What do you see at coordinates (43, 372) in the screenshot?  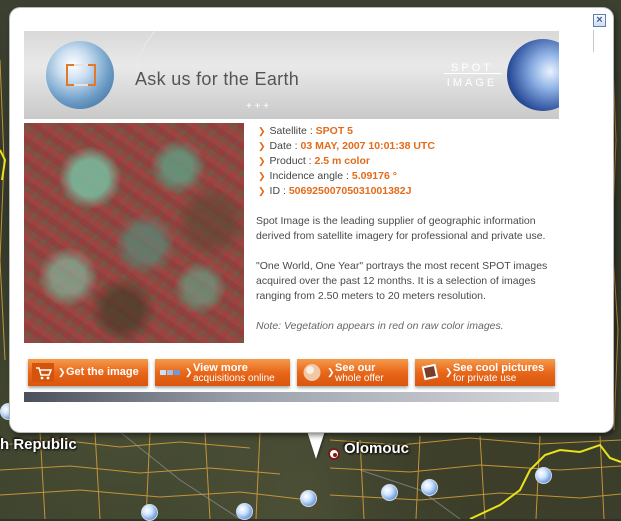 I see `shopping-cart-icon` at bounding box center [43, 372].